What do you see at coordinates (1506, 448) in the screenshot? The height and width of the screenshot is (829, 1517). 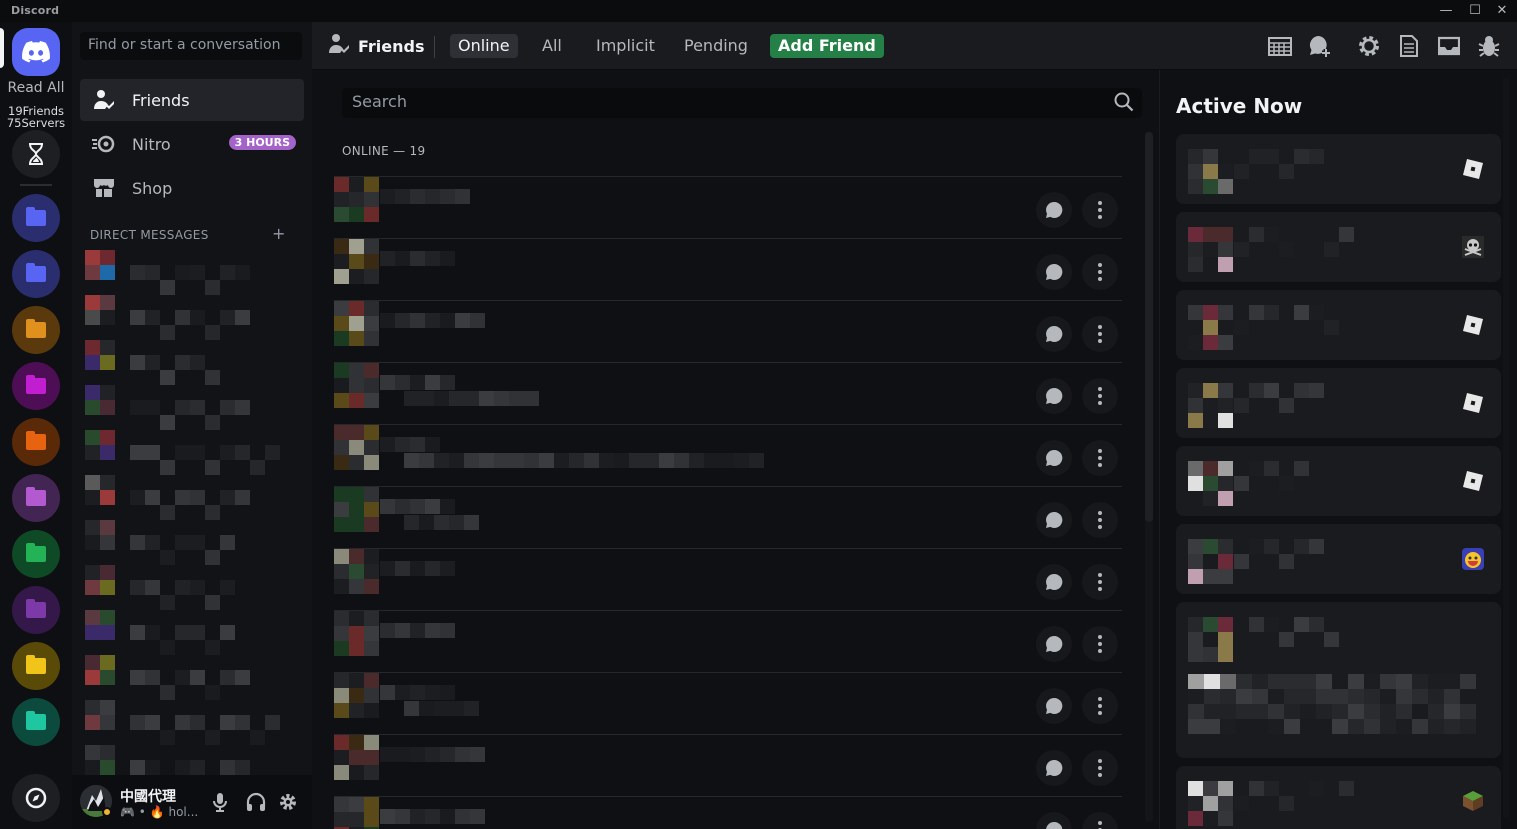 I see `active-now-scrollbar` at bounding box center [1506, 448].